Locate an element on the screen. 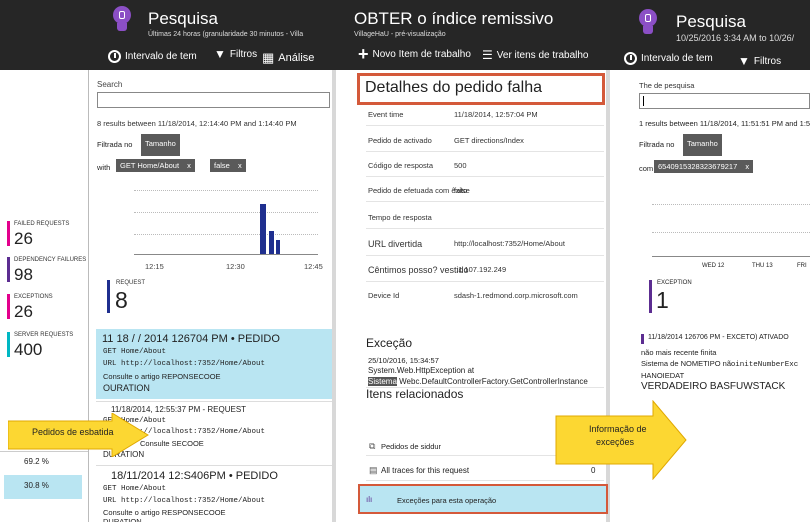 This screenshot has width=810, height=522. view-work-items-button: ☰ Ver itens de trabalho is located at coordinates (535, 55).